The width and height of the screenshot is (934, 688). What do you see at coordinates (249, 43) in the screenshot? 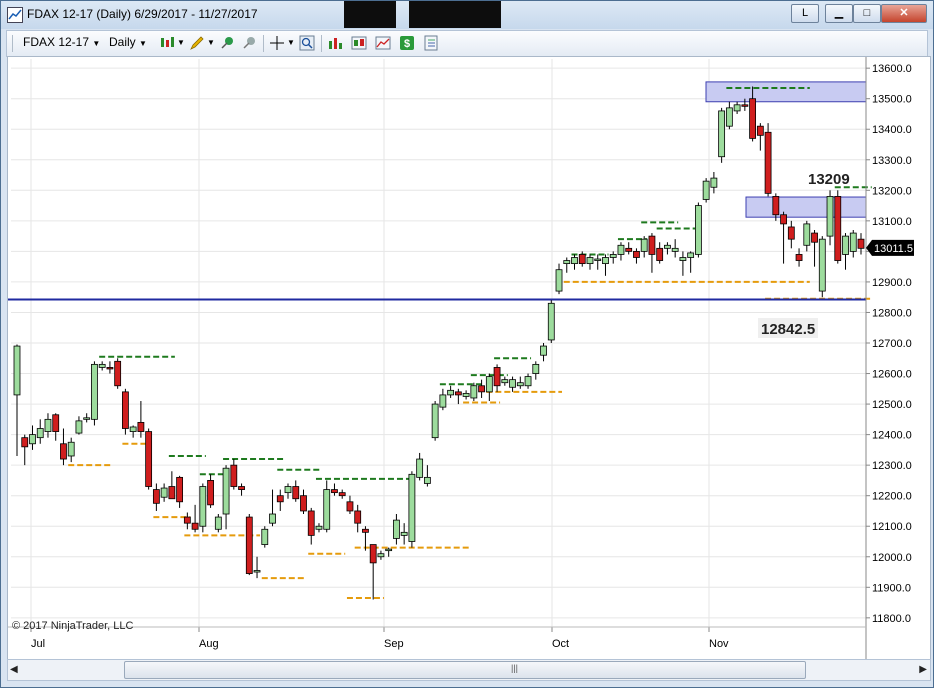
I see `pin-gray-icon` at bounding box center [249, 43].